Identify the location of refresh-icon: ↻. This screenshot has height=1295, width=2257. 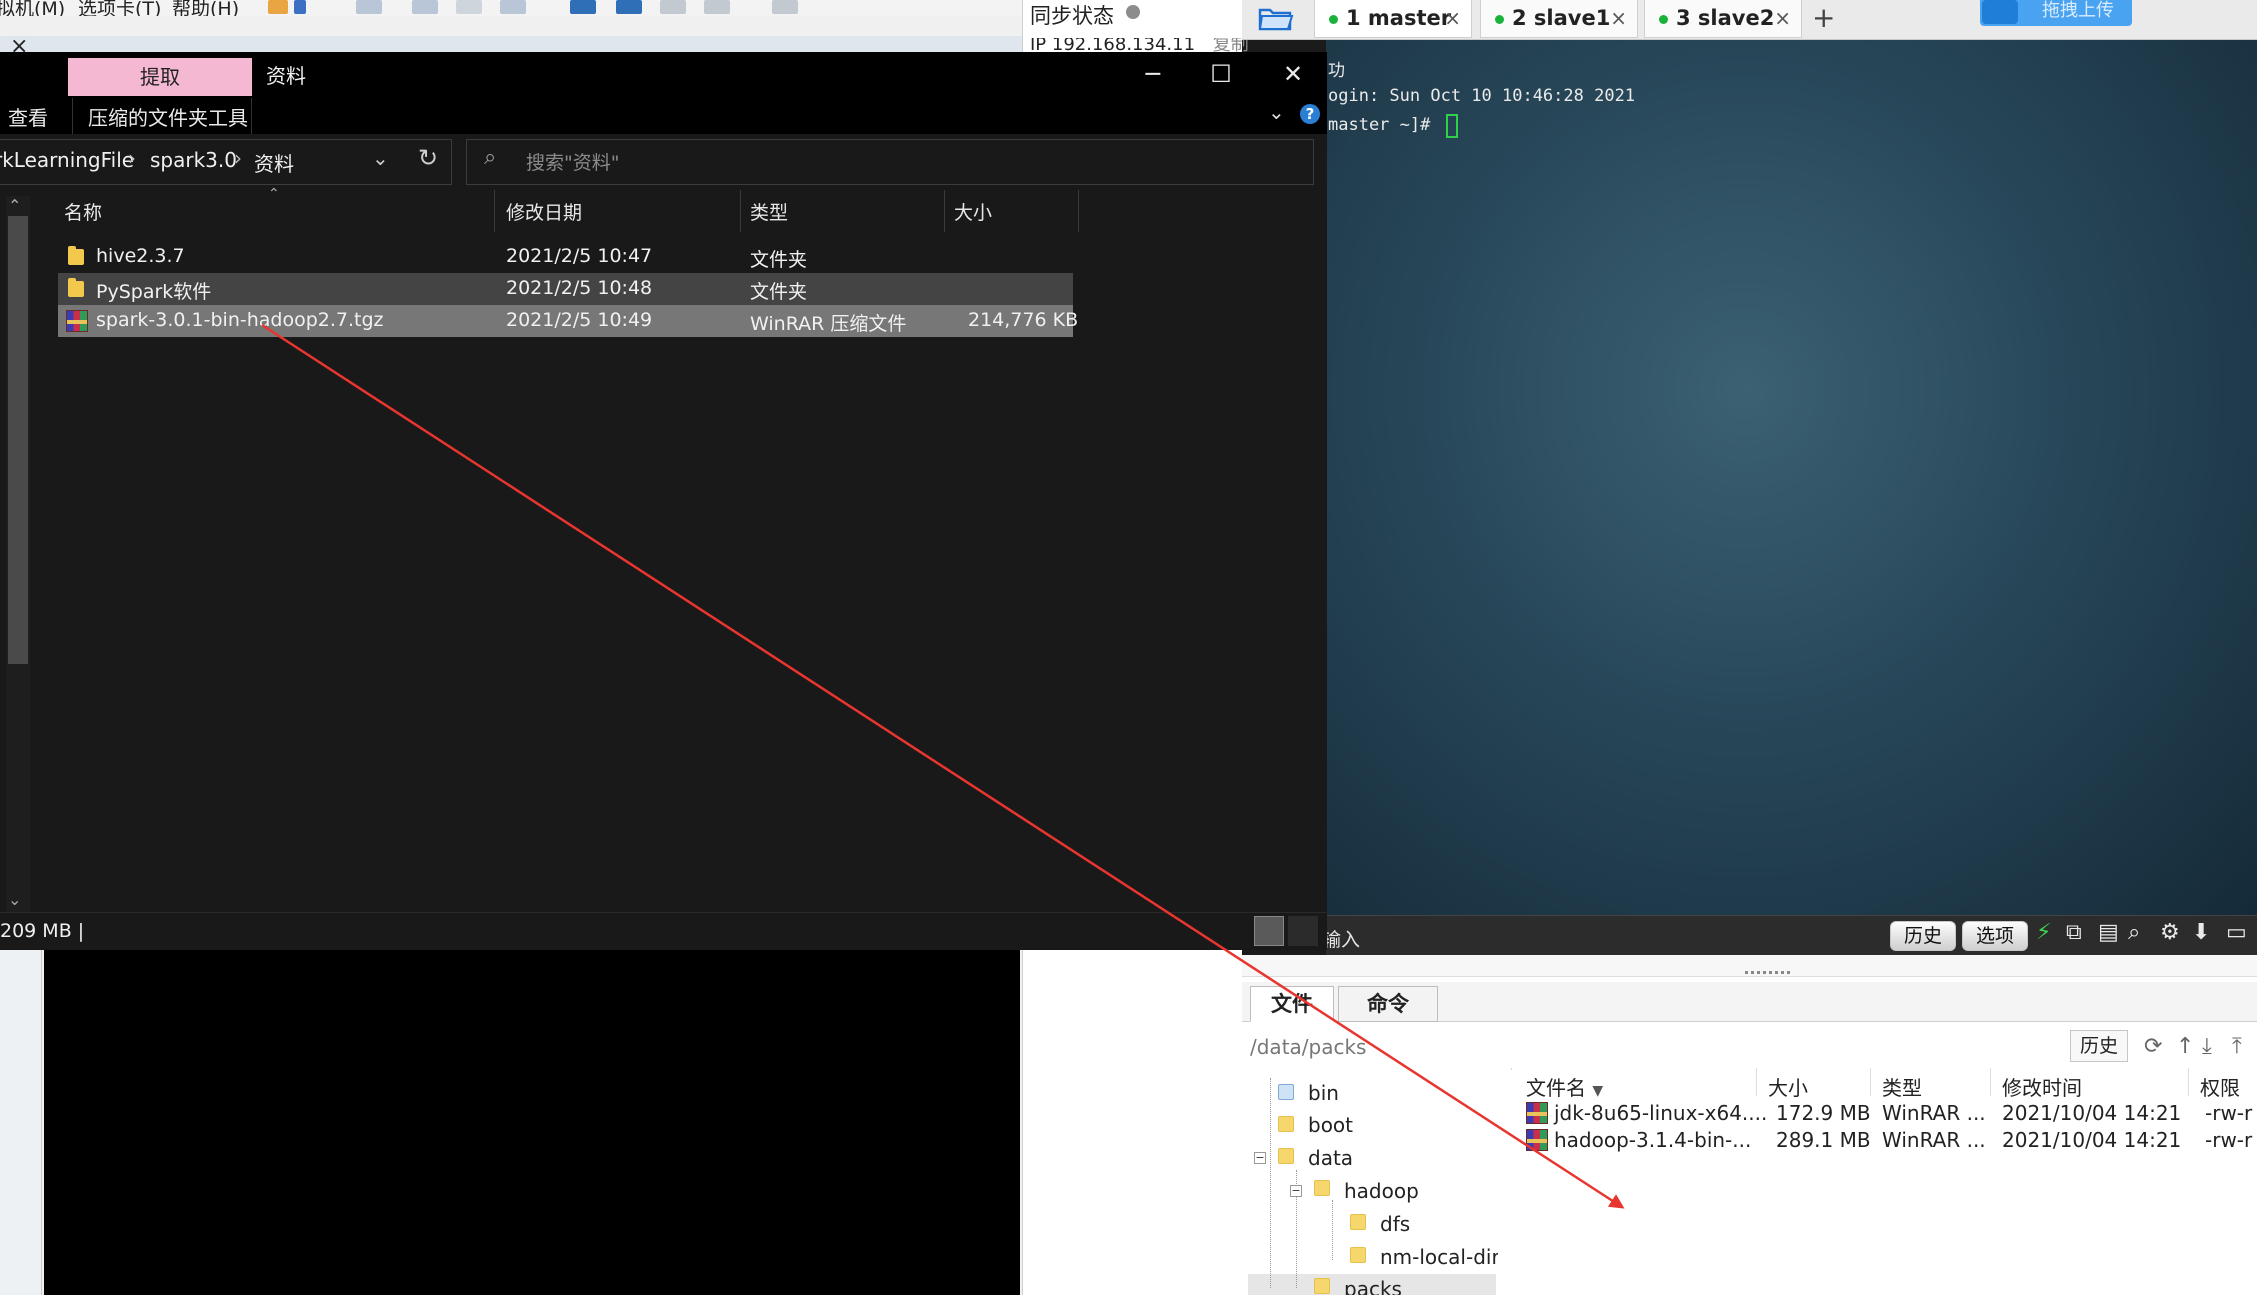
(428, 158).